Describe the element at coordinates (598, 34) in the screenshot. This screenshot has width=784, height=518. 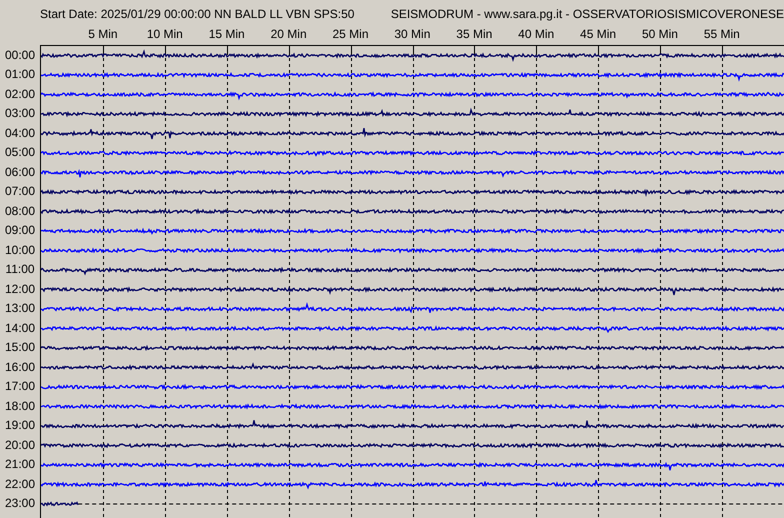
I see `minute-label: 45 Min` at that location.